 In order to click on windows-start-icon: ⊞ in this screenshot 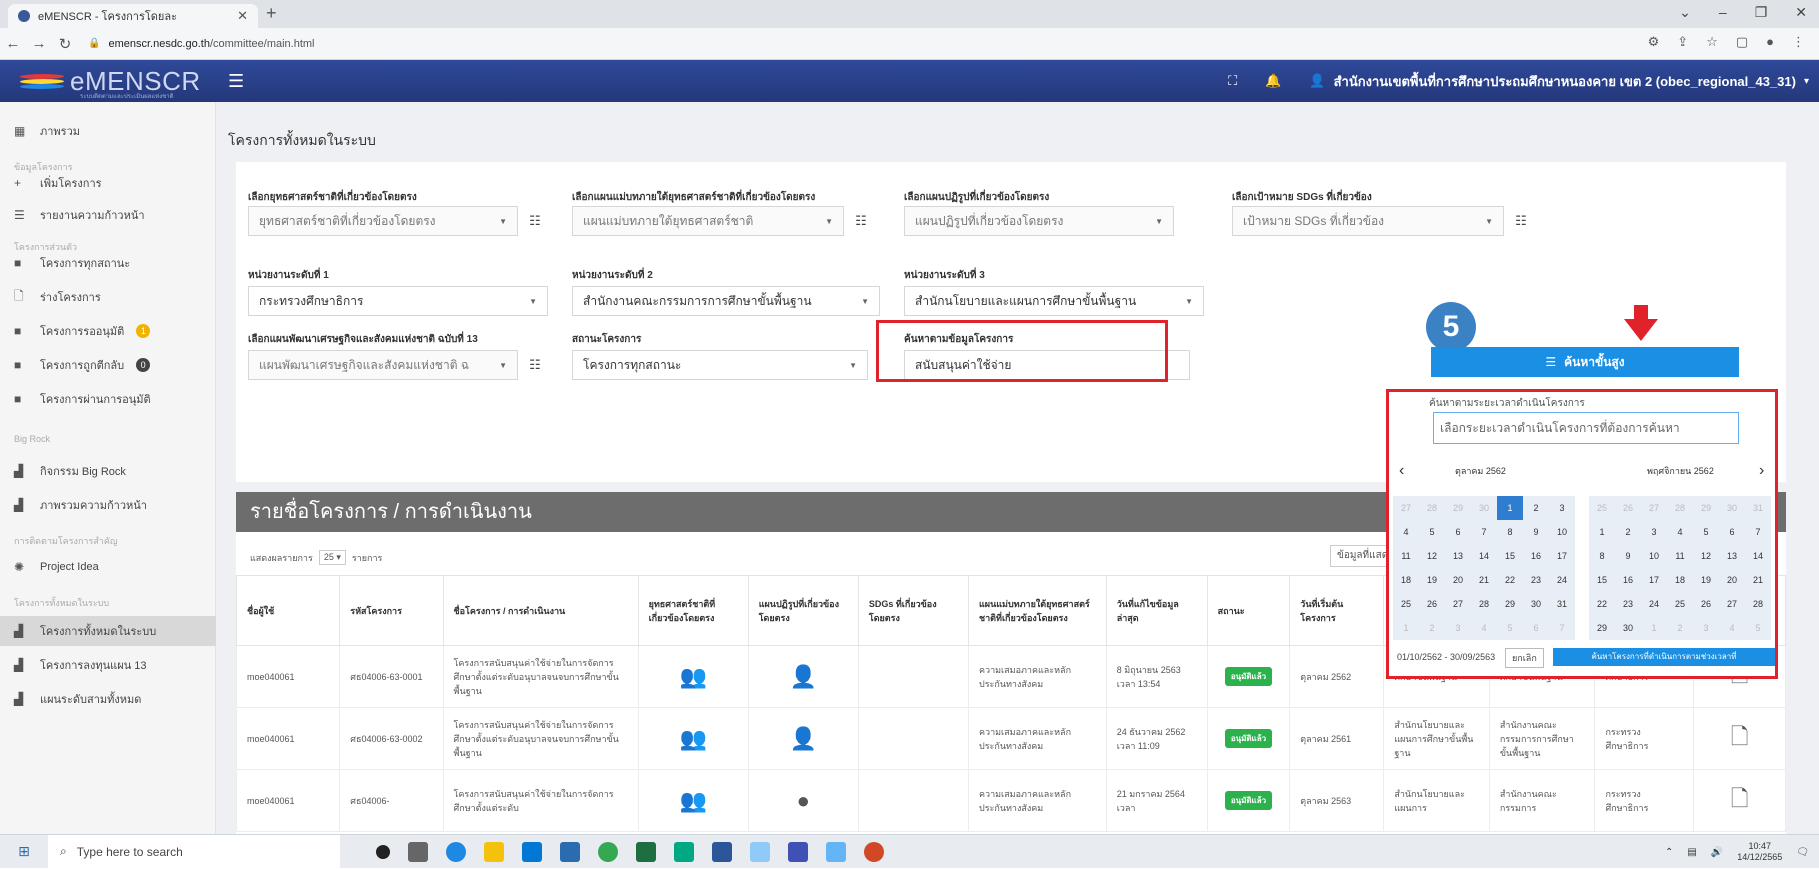, I will do `click(24, 851)`.